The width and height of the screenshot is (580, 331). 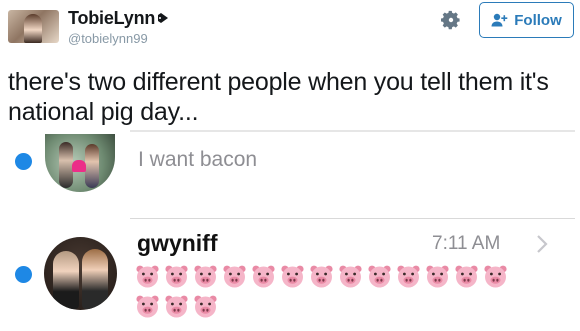 What do you see at coordinates (538, 20) in the screenshot?
I see `follow-label: Follow` at bounding box center [538, 20].